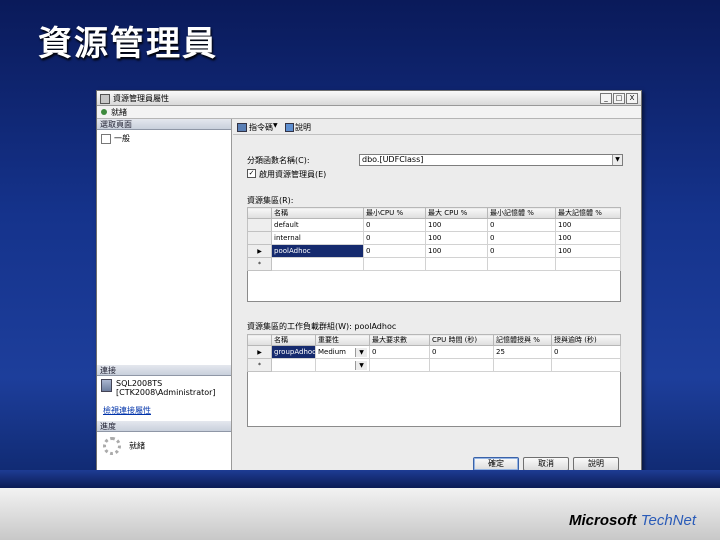 This screenshot has width=720, height=540. Describe the element at coordinates (332, 351) in the screenshot. I see `importance-value: Medium` at that location.